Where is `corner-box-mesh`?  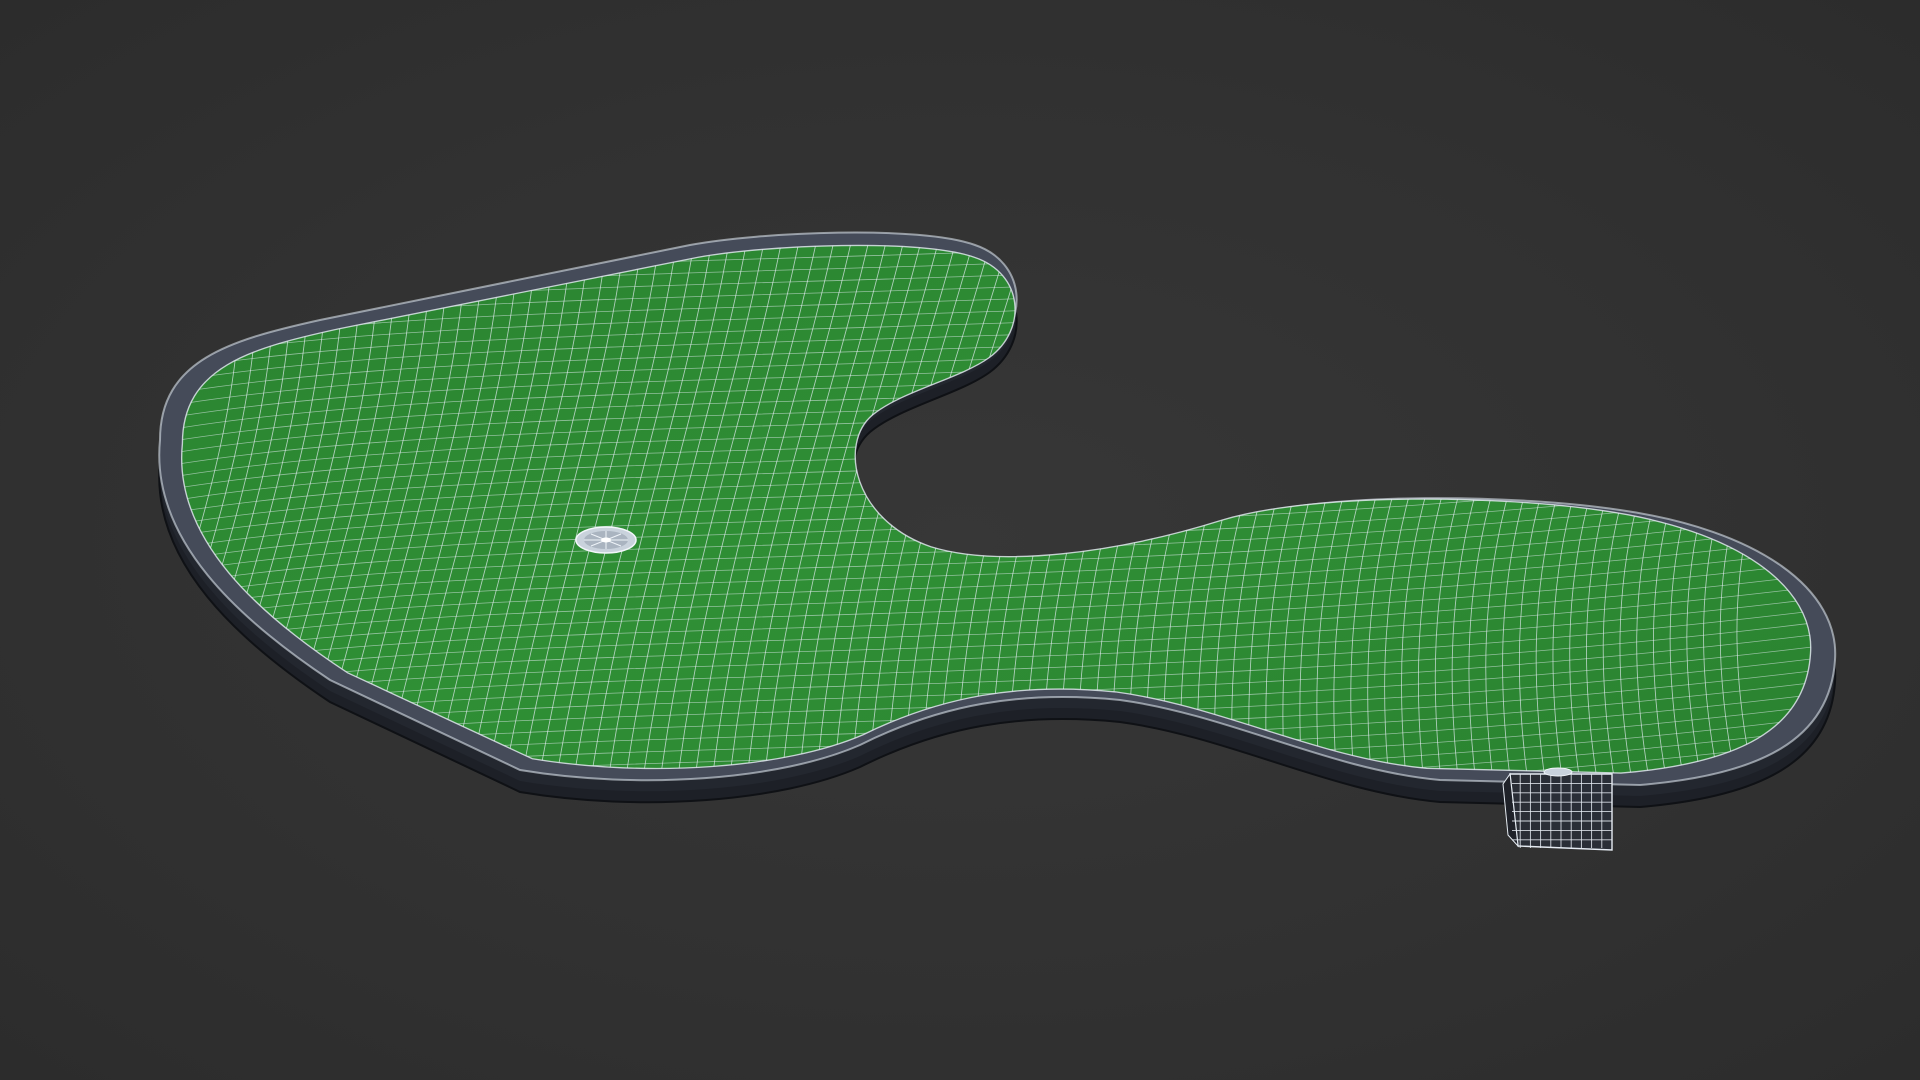 corner-box-mesh is located at coordinates (1557, 809).